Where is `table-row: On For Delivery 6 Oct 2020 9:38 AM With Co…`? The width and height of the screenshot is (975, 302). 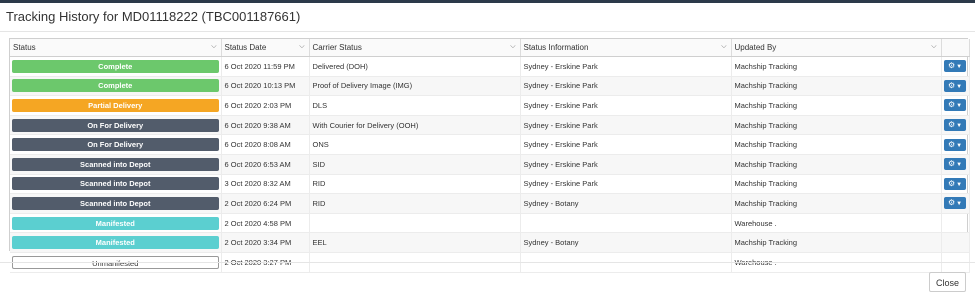 table-row: On For Delivery 6 Oct 2020 9:38 AM With Co… is located at coordinates (490, 125).